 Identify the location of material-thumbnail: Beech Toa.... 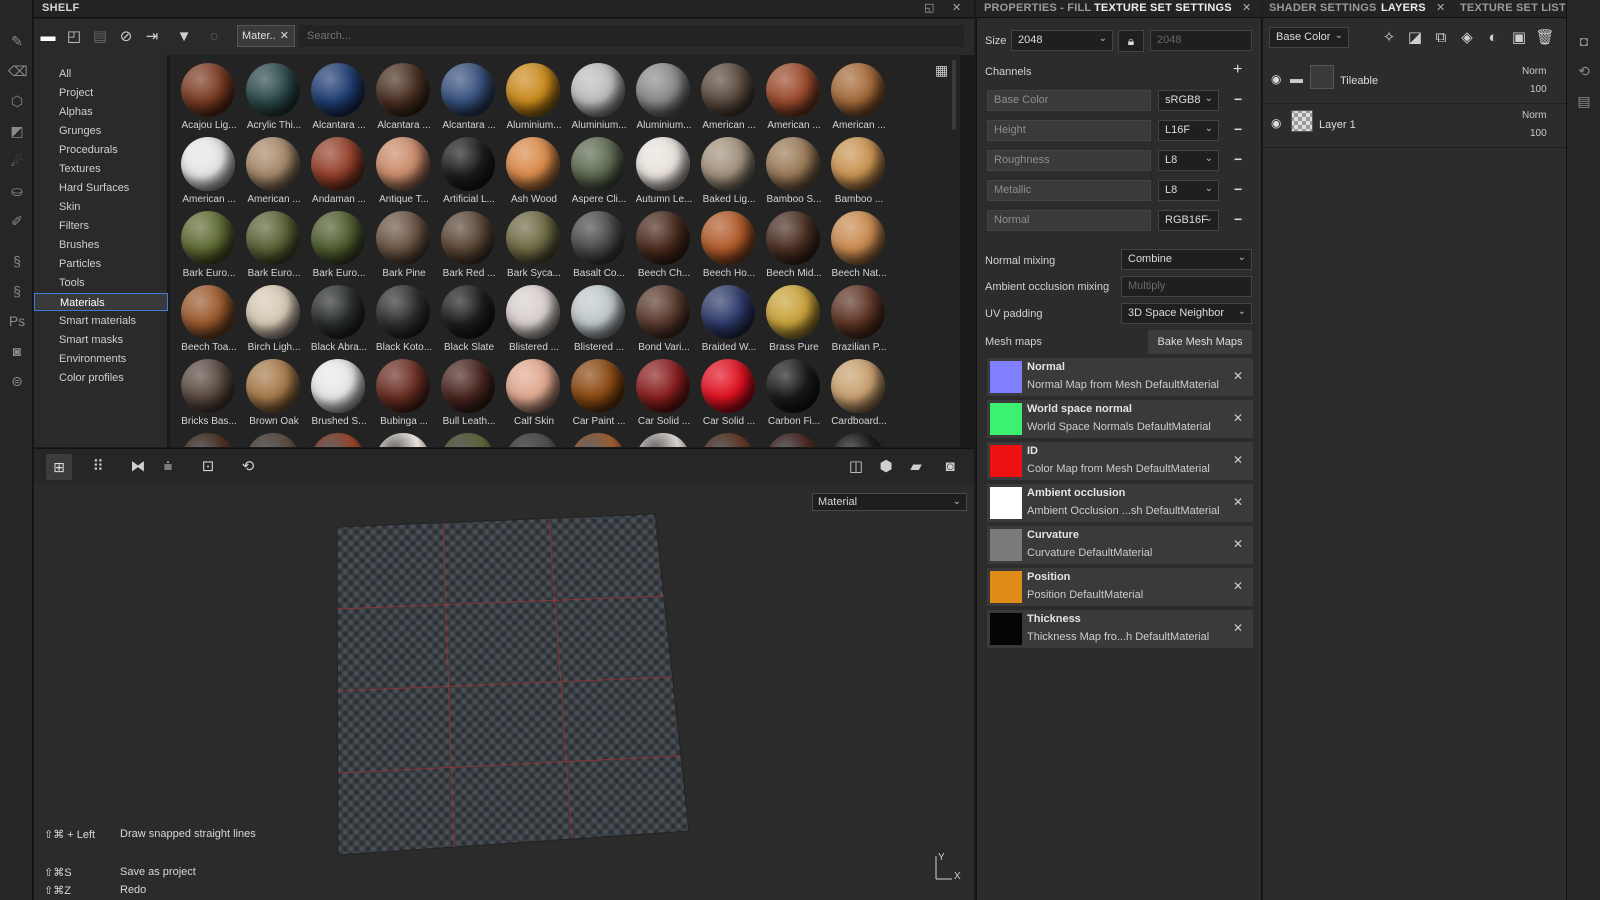
(207, 318).